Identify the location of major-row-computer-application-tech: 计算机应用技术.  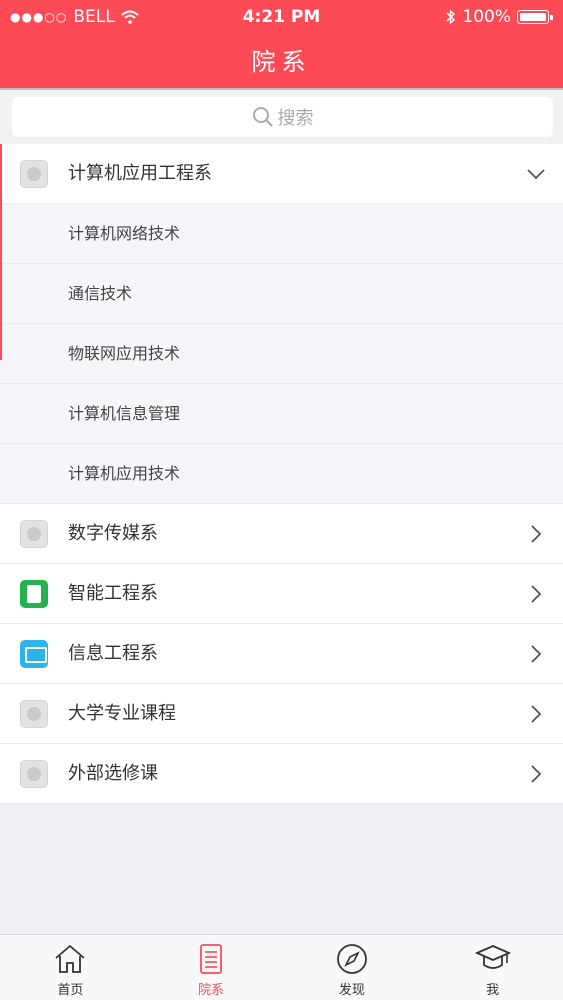
(281, 474).